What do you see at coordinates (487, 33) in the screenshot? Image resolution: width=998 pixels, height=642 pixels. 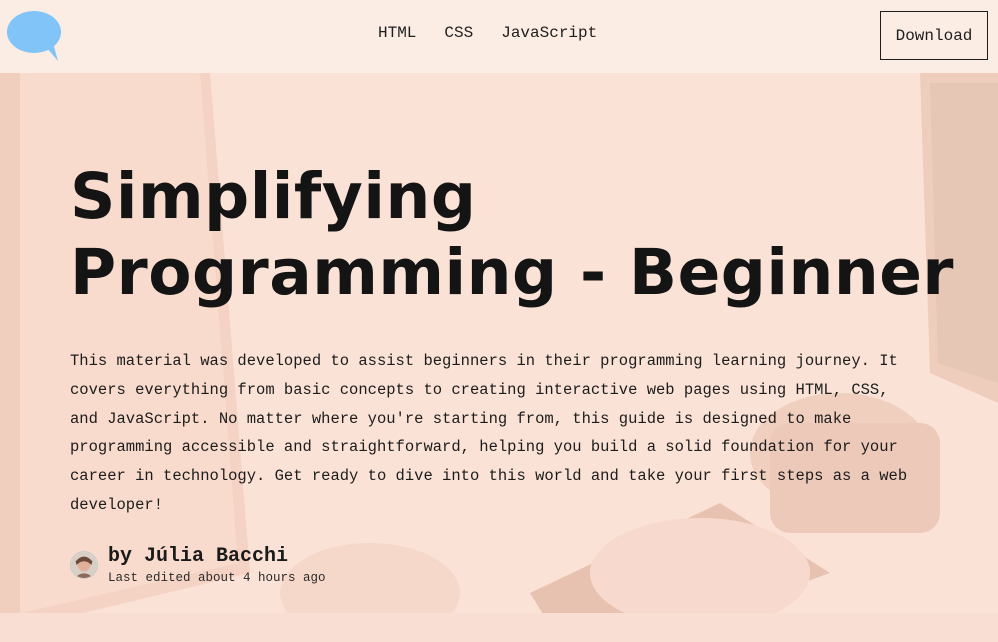 I see `main-nav: HTML CSS JavaScript` at bounding box center [487, 33].